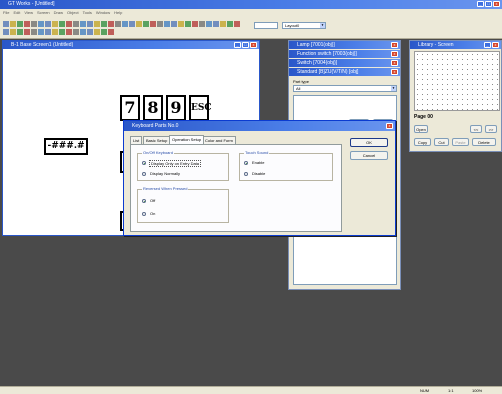 The width and height of the screenshot is (502, 394). I want to click on tab-list: List, so click(136, 140).